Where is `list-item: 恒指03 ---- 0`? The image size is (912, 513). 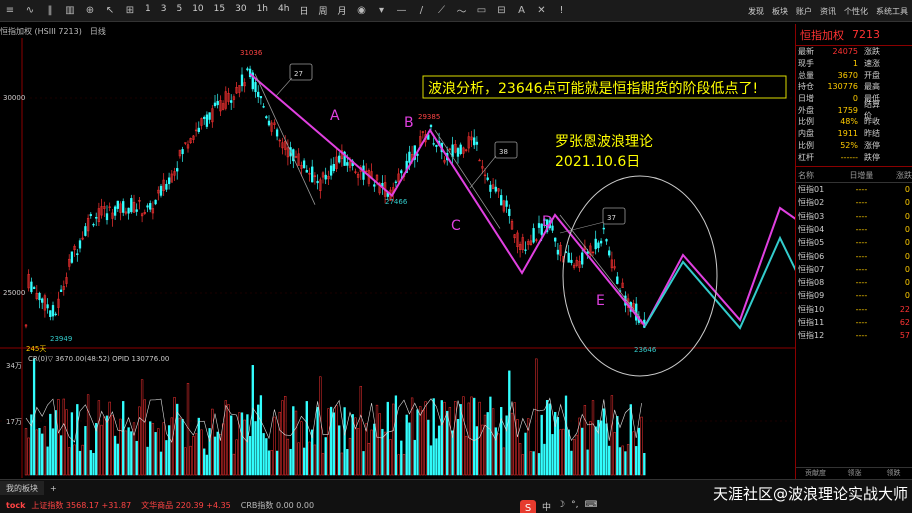
list-item: 恒指03 ---- 0 is located at coordinates (854, 215).